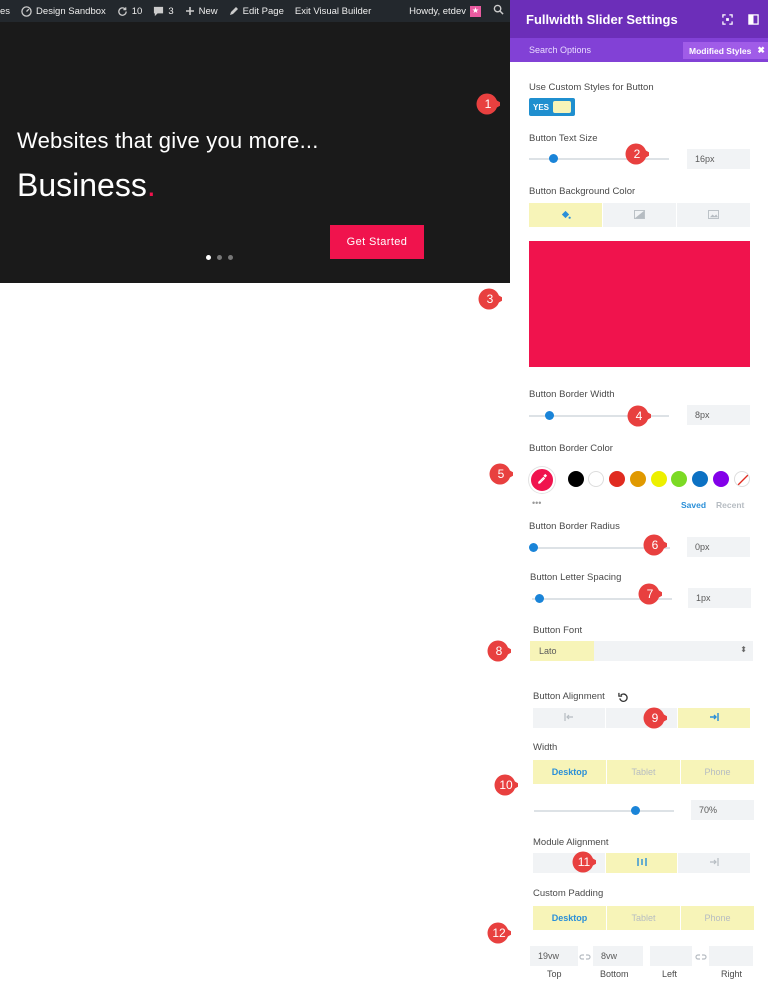  I want to click on width-input: 70%, so click(722, 810).